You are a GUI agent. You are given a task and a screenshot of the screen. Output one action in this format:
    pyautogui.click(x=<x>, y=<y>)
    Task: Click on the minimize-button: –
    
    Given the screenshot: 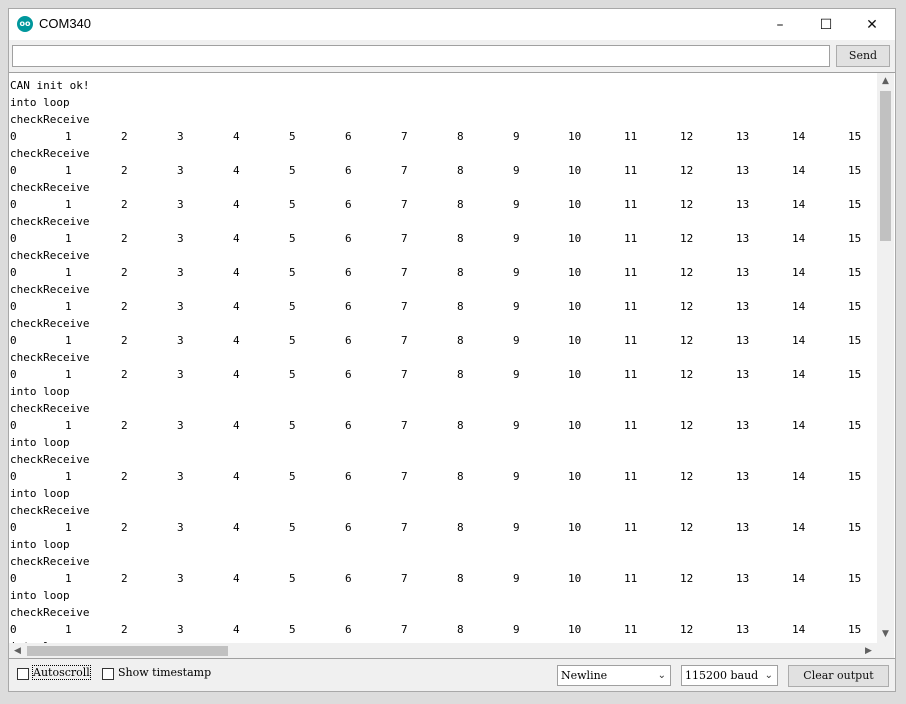 What is the action you would take?
    pyautogui.click(x=780, y=24)
    